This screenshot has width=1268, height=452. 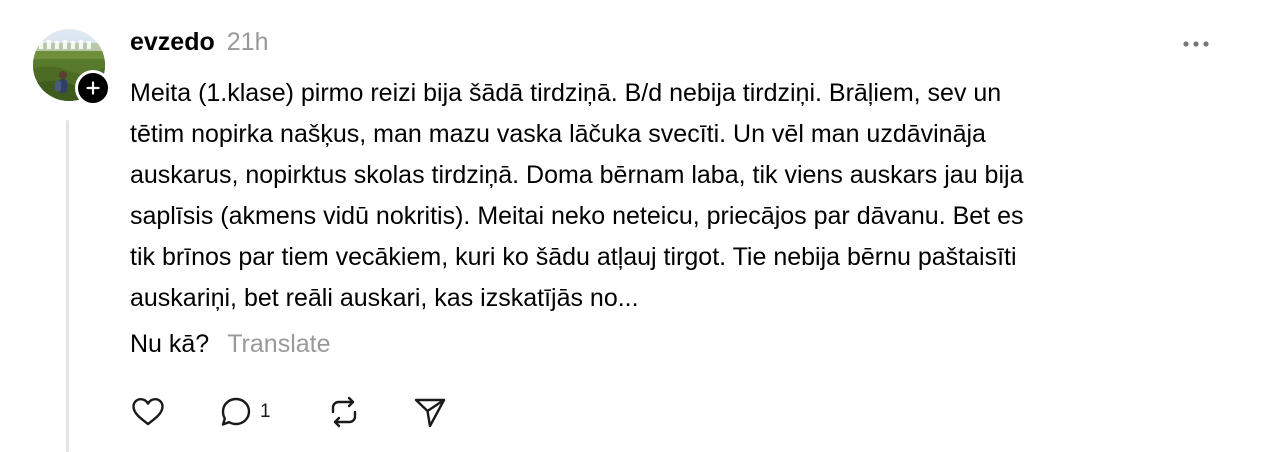 I want to click on closing-question: Nu kā?, so click(x=170, y=344).